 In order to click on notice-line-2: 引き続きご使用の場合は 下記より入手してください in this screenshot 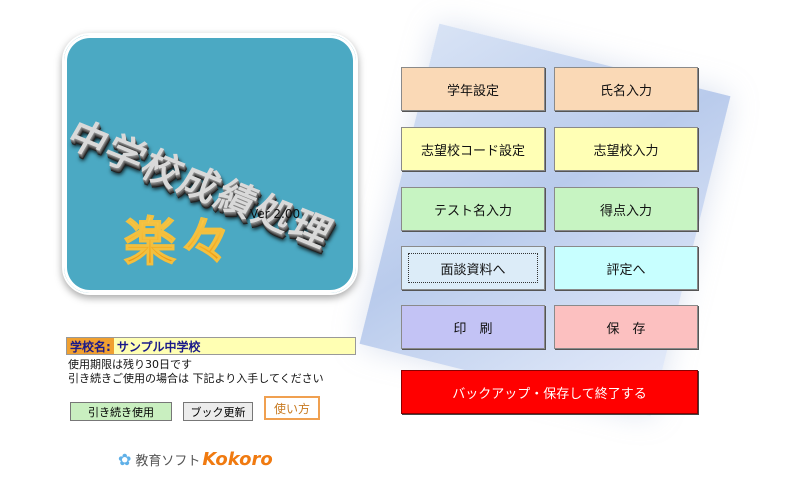, I will do `click(196, 378)`.